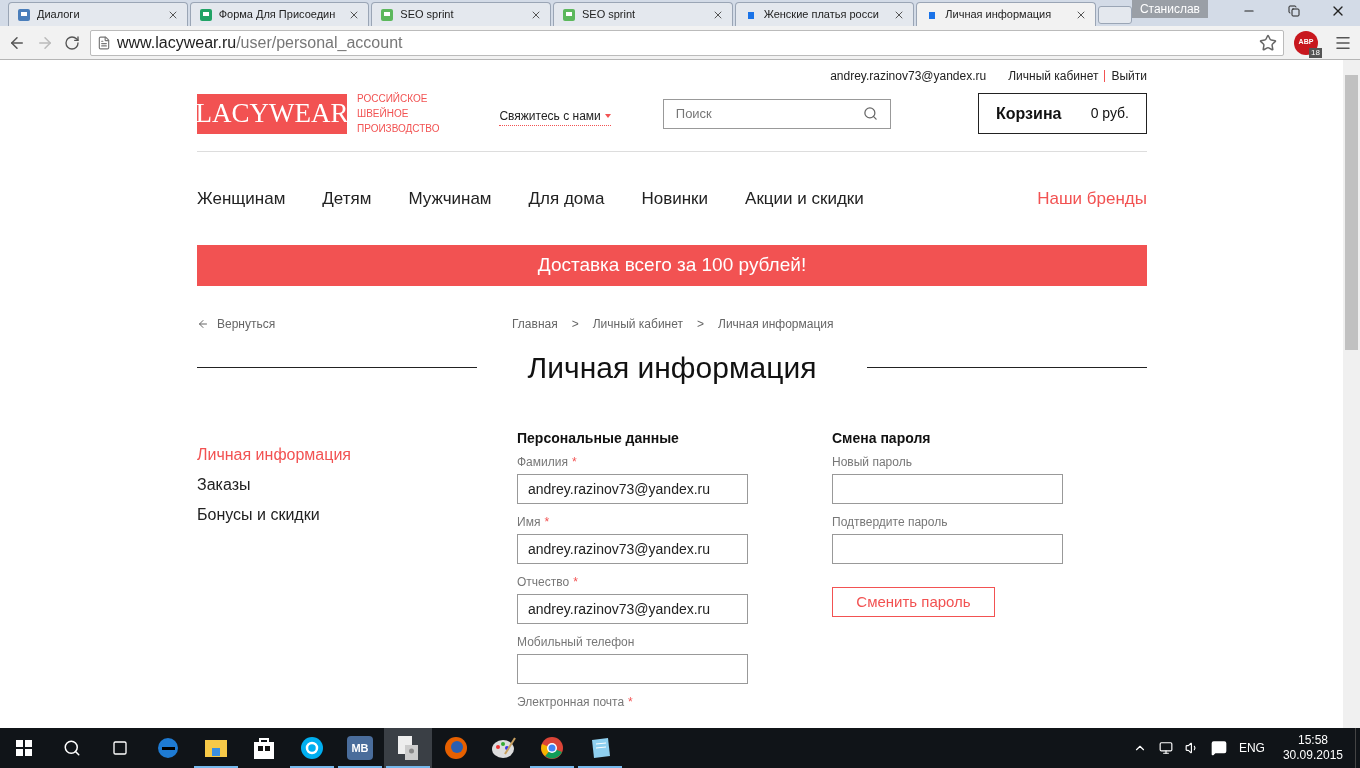 The width and height of the screenshot is (1360, 768). Describe the element at coordinates (59, 15) in the screenshot. I see `tab-title: Диалоги` at that location.